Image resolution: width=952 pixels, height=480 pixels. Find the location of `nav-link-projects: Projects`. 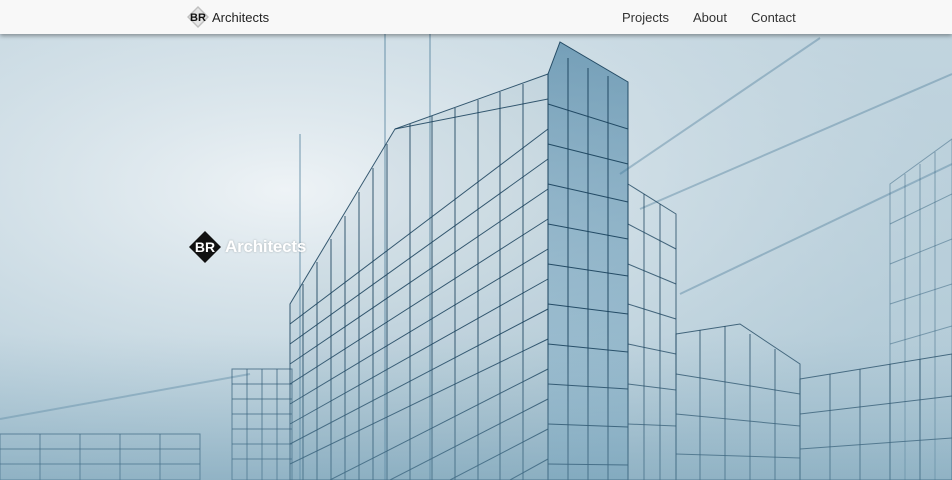

nav-link-projects: Projects is located at coordinates (645, 17).